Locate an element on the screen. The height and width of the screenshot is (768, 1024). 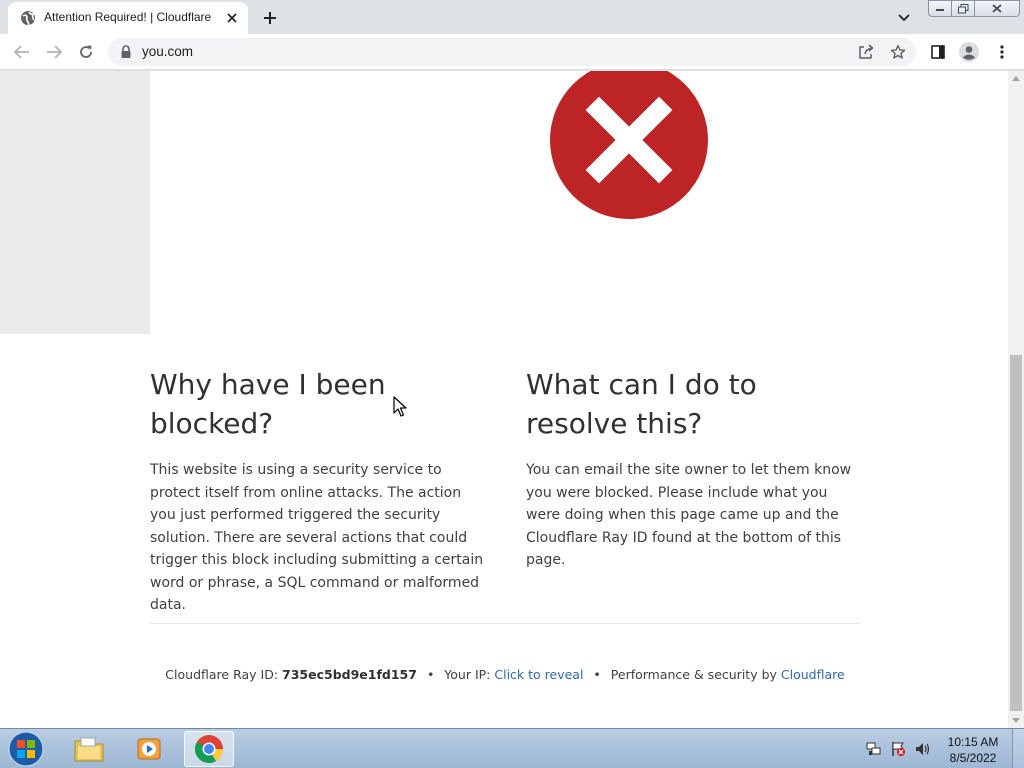
browser-tab: Attention Required! | Cloudflare is located at coordinates (128, 18).